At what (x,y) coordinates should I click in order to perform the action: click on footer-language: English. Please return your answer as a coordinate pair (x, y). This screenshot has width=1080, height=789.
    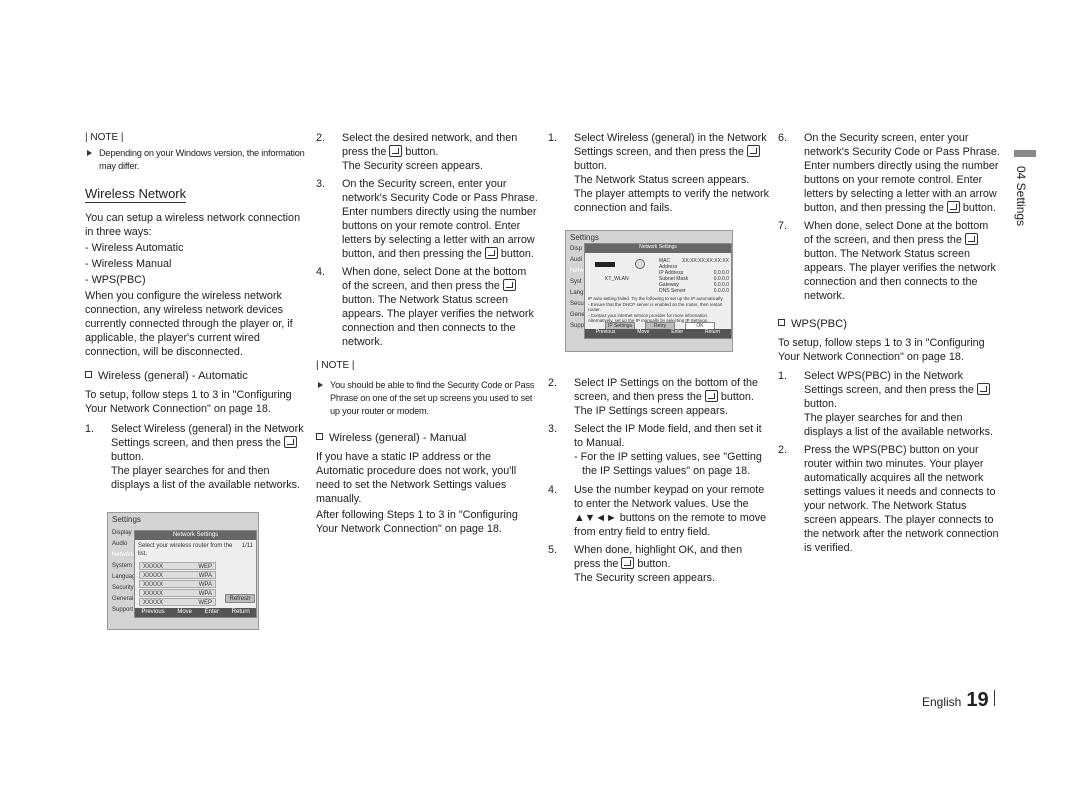
    Looking at the image, I should click on (942, 702).